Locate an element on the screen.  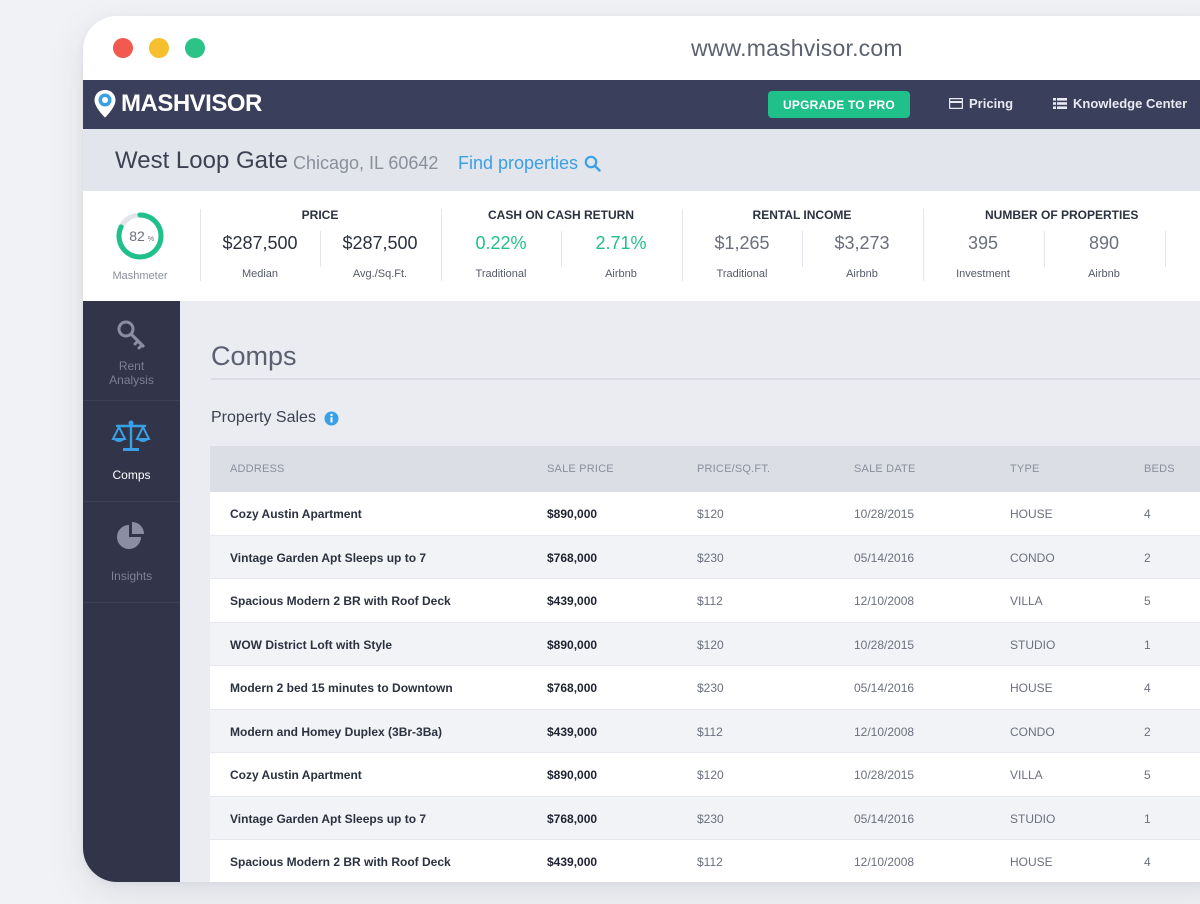
sidebar-item-comps: Comps is located at coordinates (131, 452).